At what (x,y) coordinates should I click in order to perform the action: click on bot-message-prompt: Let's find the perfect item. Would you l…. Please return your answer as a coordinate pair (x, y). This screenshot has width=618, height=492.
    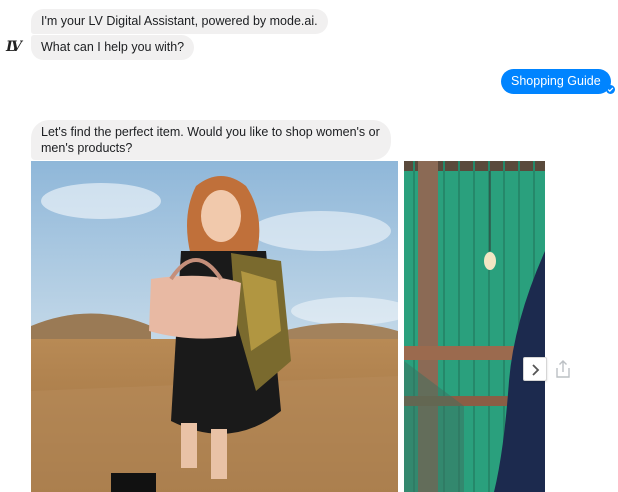
    Looking at the image, I should click on (211, 140).